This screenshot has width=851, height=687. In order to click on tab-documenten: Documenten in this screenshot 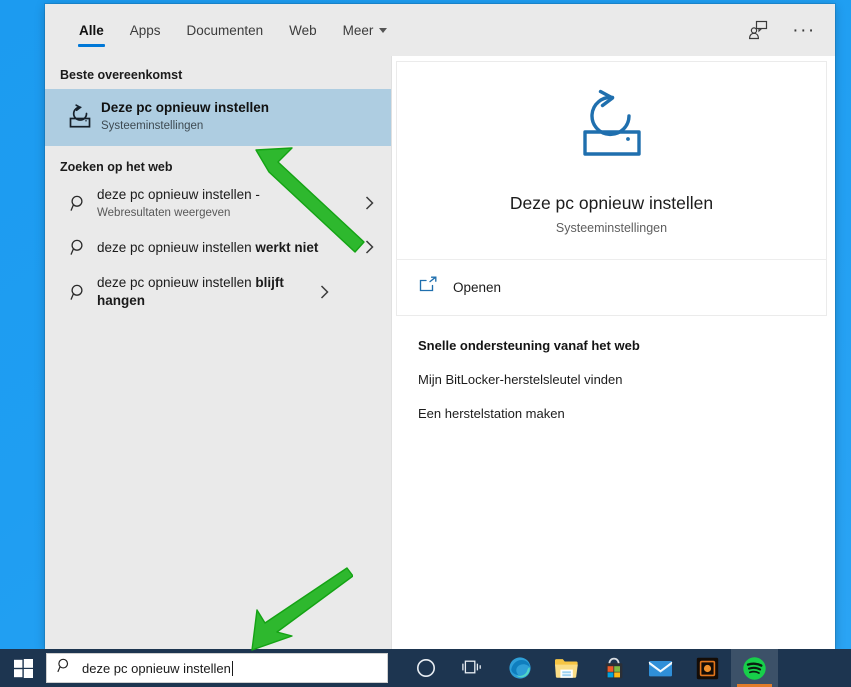, I will do `click(225, 30)`.